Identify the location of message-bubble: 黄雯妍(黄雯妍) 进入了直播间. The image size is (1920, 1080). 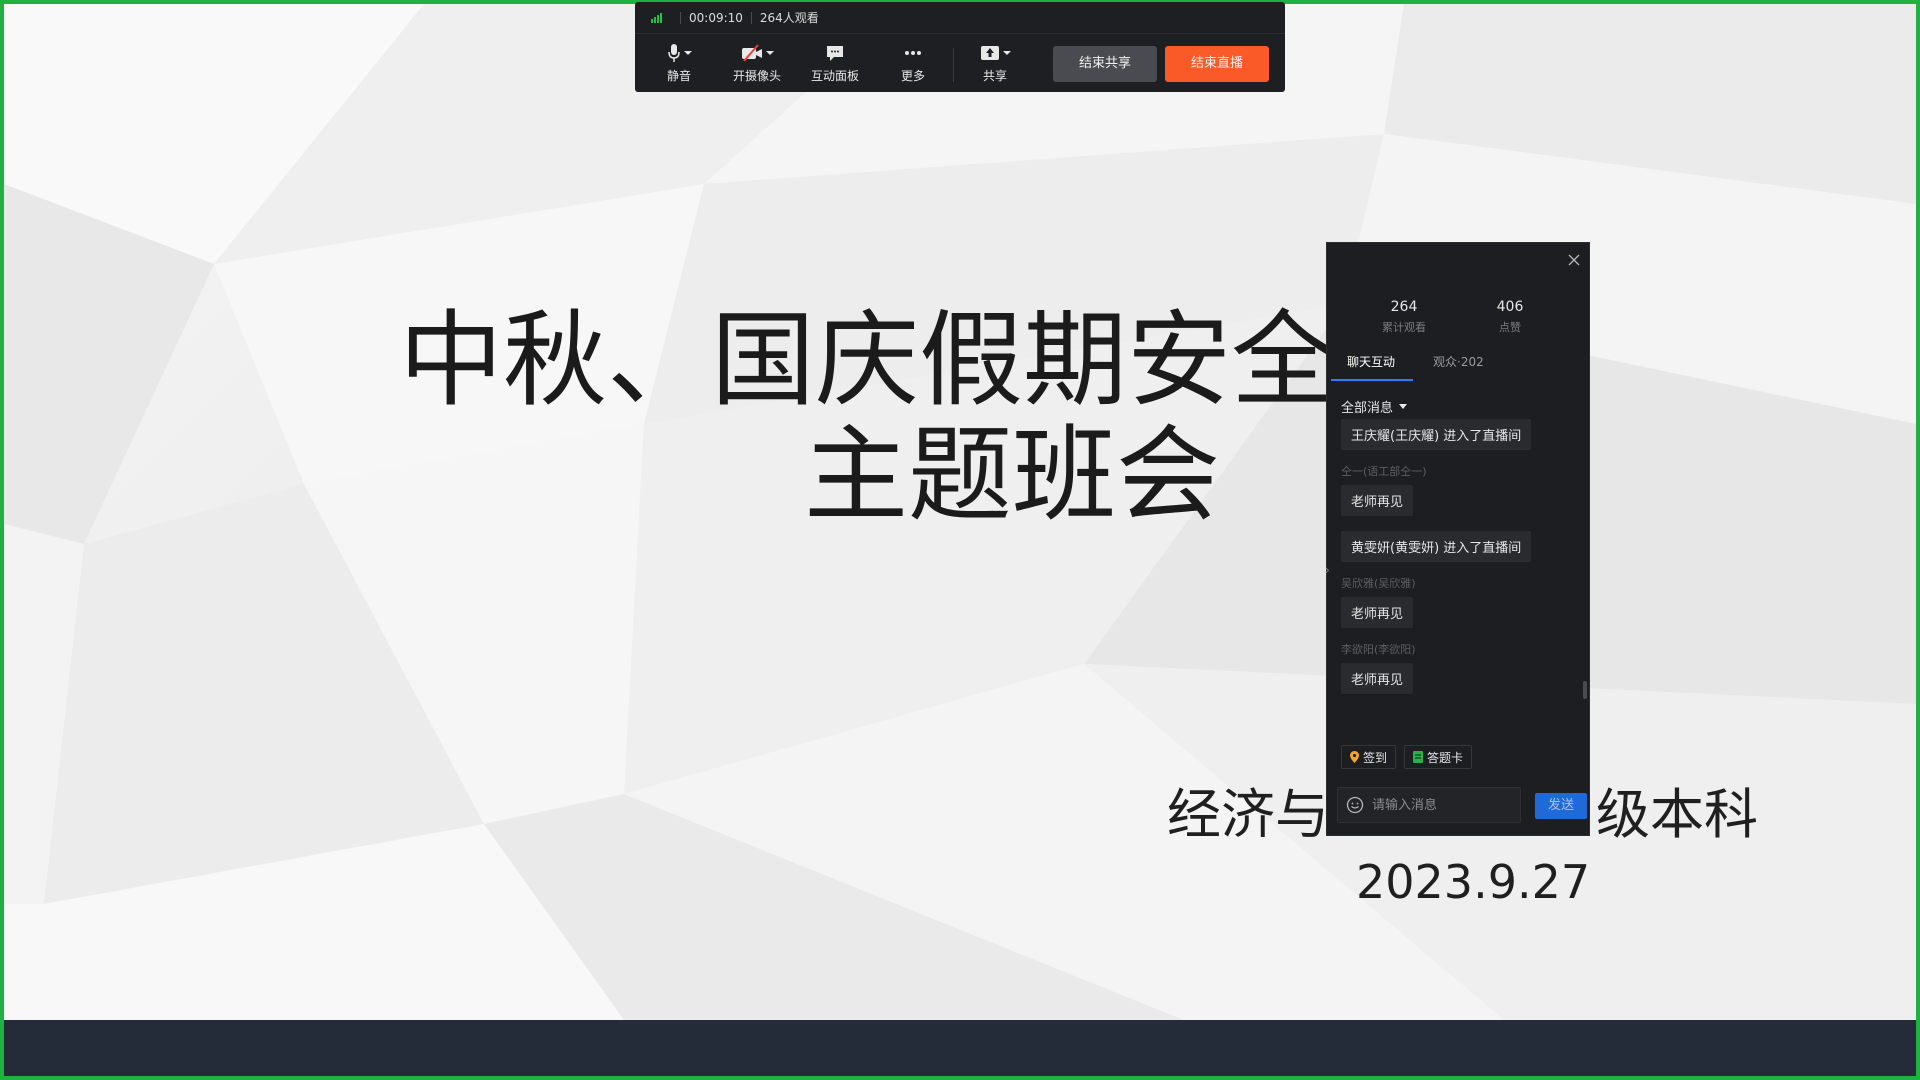
(1436, 546).